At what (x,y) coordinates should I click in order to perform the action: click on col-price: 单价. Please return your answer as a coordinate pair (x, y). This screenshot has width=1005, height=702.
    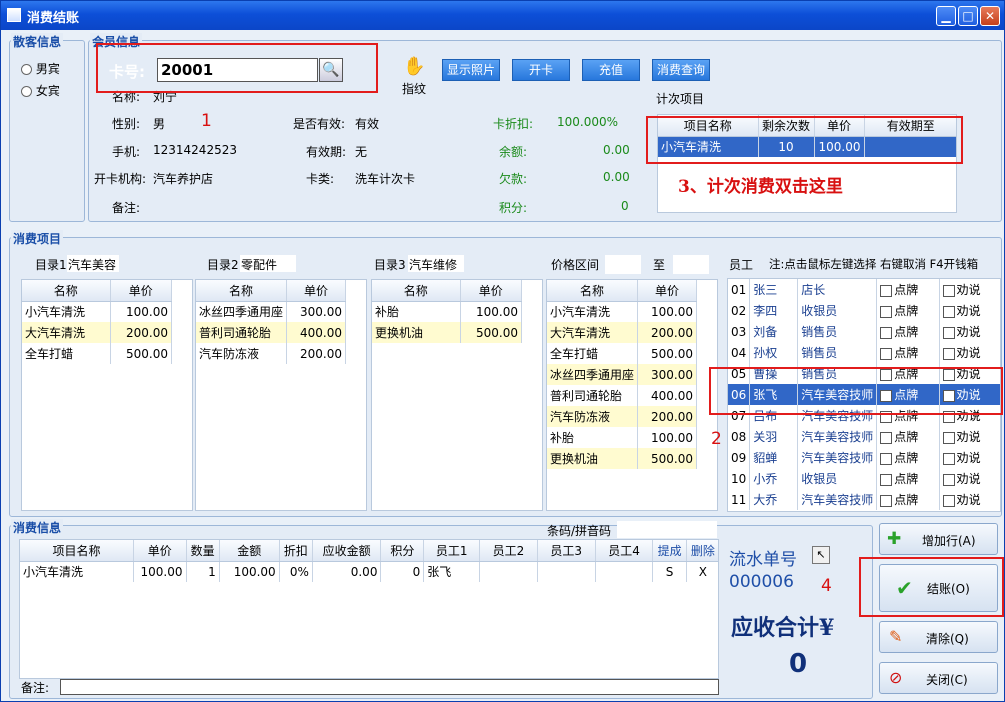
    Looking at the image, I should click on (141, 291).